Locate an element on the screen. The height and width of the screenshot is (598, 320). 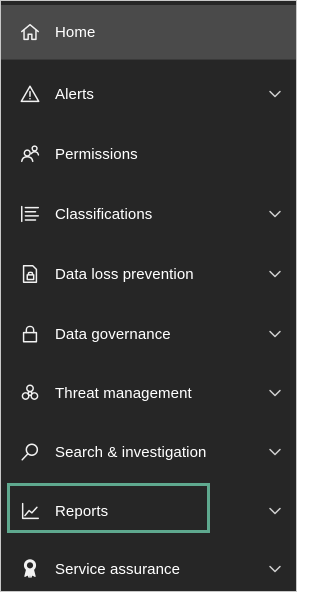
home-icon is located at coordinates (30, 32).